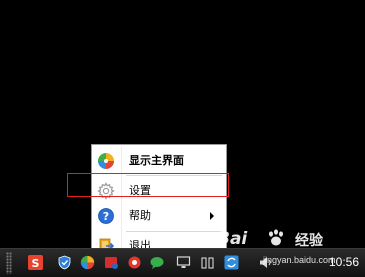 Image resolution: width=365 pixels, height=277 pixels. Describe the element at coordinates (183, 262) in the screenshot. I see `monitor-icon` at that location.